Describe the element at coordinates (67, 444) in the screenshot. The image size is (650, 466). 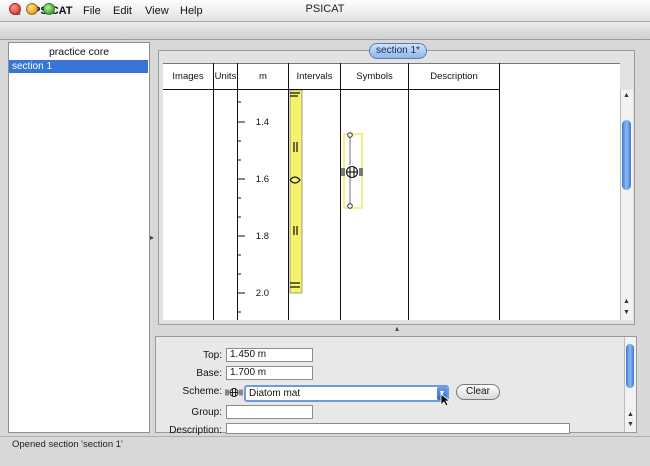
I see `status-text: Opened section 'section 1'` at that location.